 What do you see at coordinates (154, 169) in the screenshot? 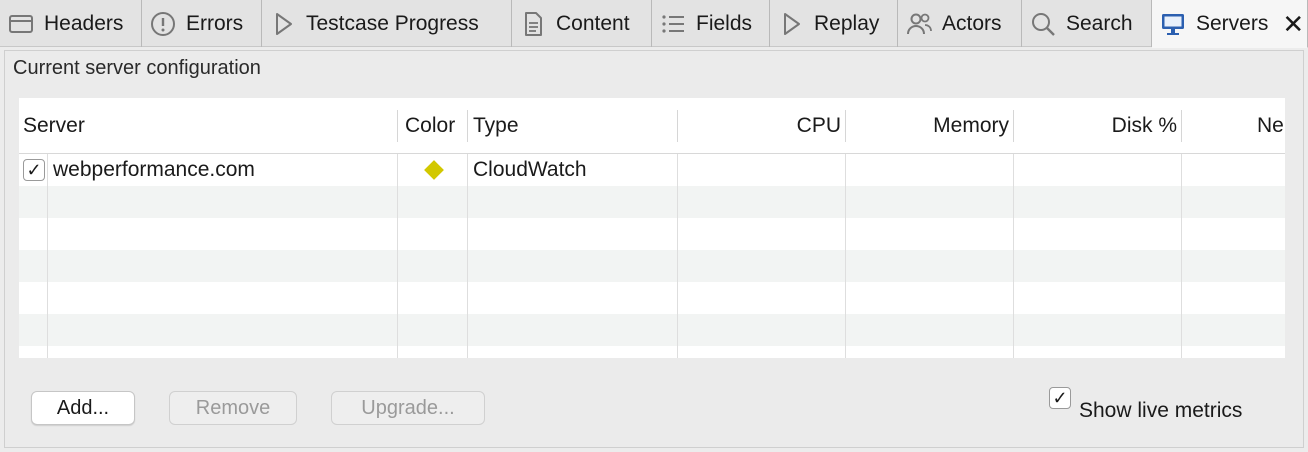
I see `server-name: webperformance.com` at bounding box center [154, 169].